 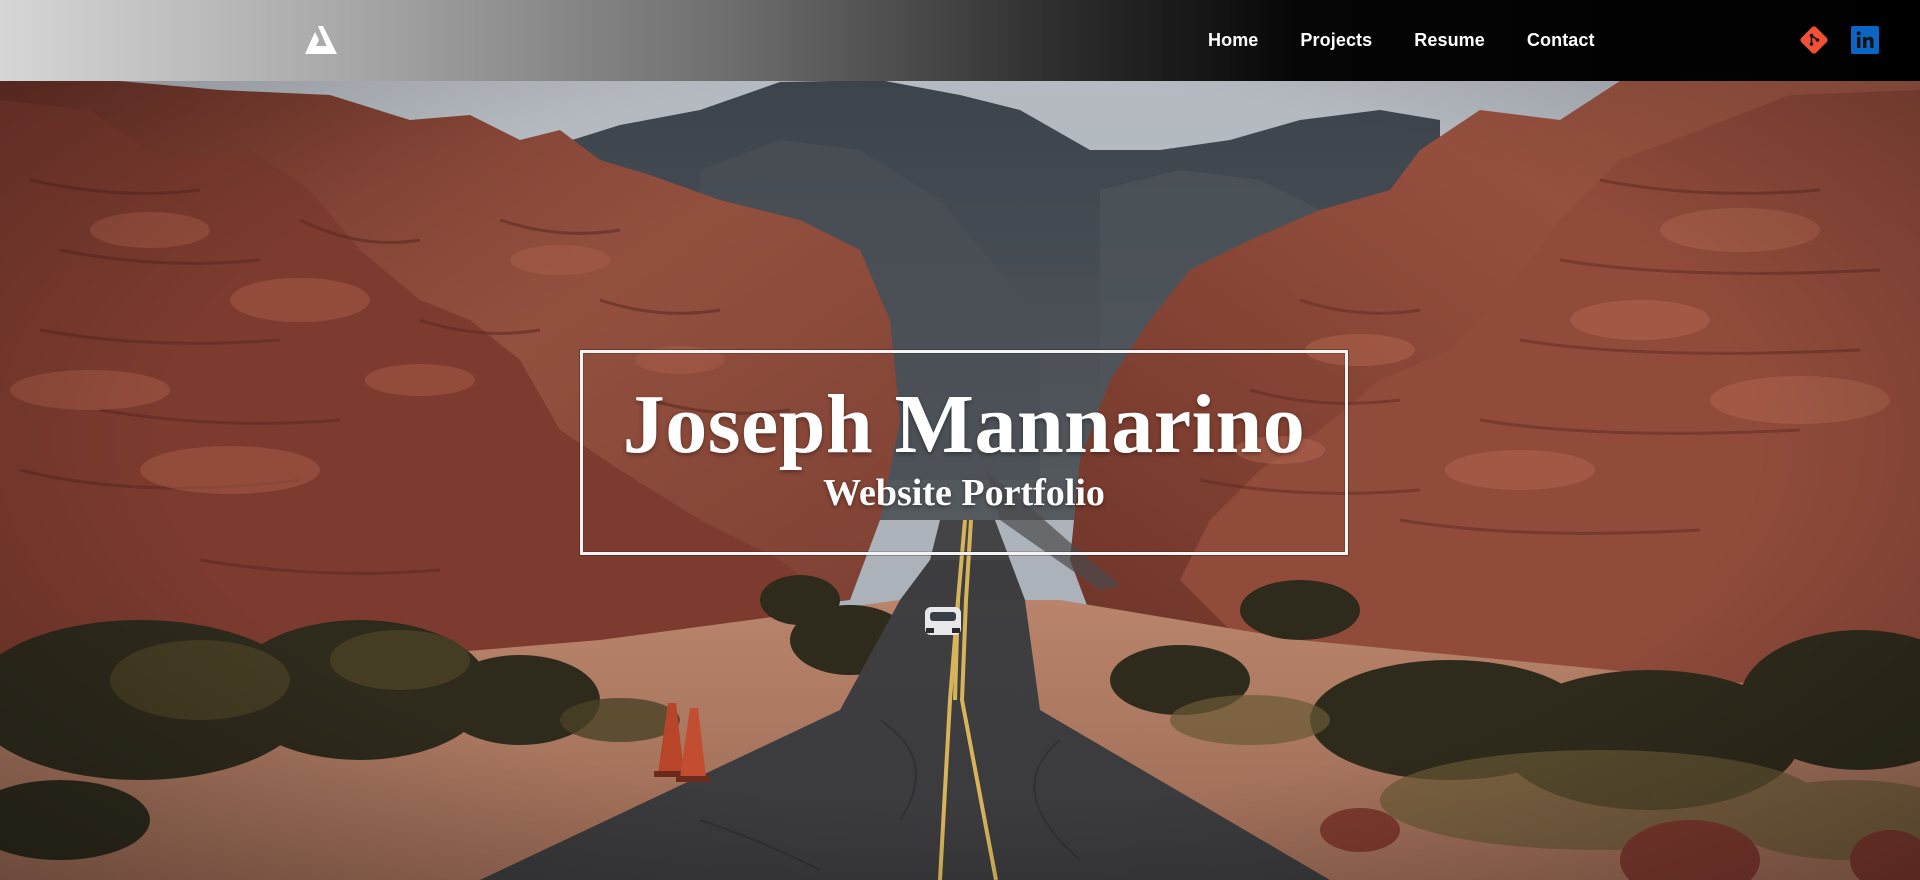 What do you see at coordinates (1449, 40) in the screenshot?
I see `nav-link-resume: Resume` at bounding box center [1449, 40].